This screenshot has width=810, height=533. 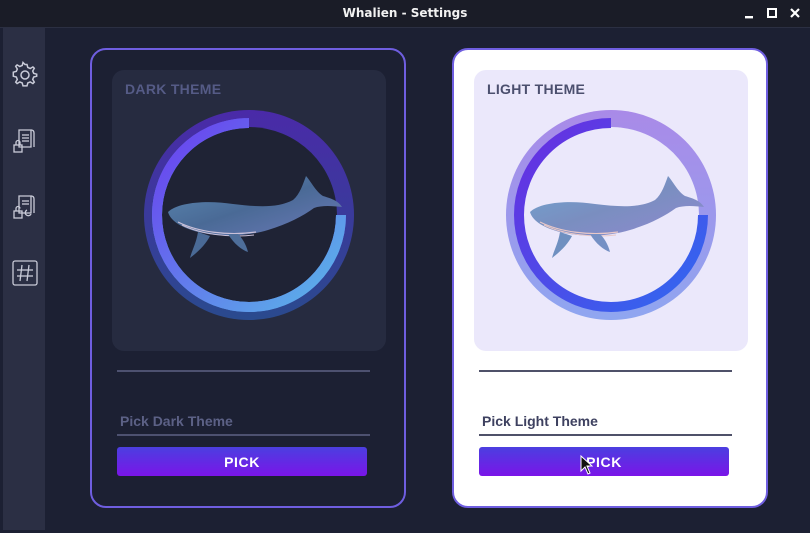 I want to click on minimize-icon, so click(x=750, y=13).